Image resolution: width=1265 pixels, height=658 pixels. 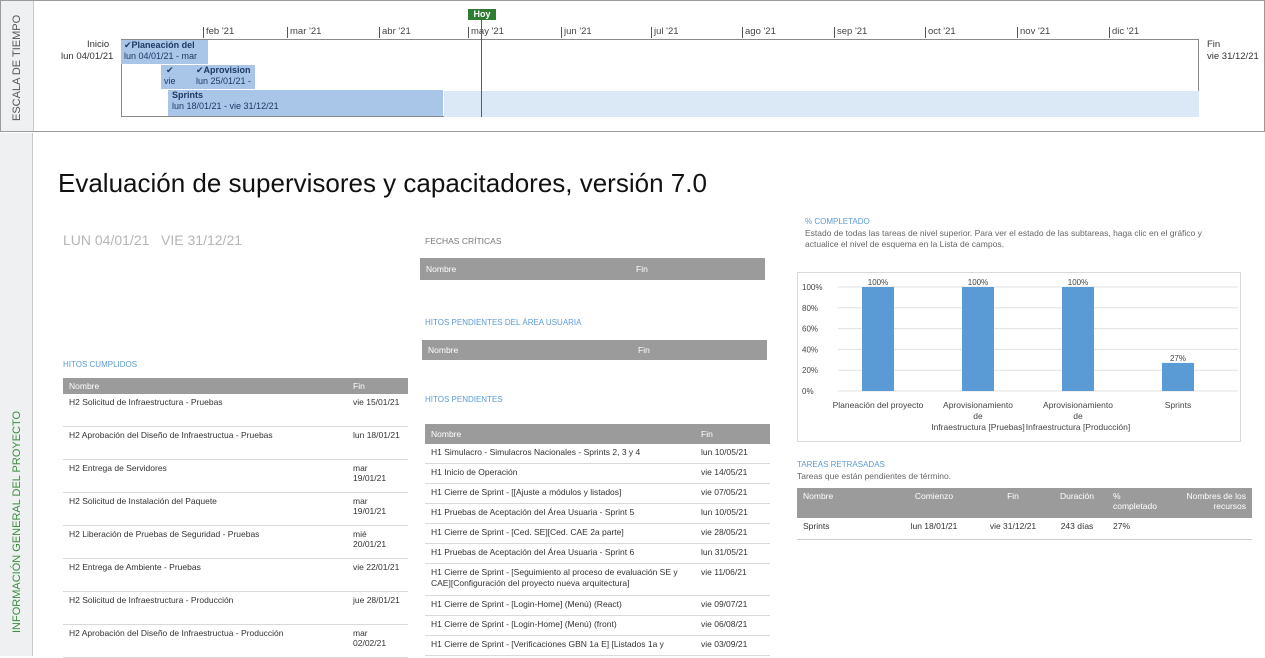 I want to click on sprints-remaining-bar, so click(x=821, y=104).